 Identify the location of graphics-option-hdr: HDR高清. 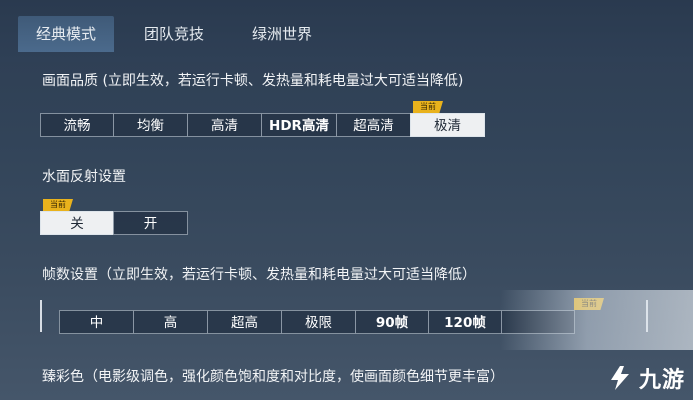
(299, 125).